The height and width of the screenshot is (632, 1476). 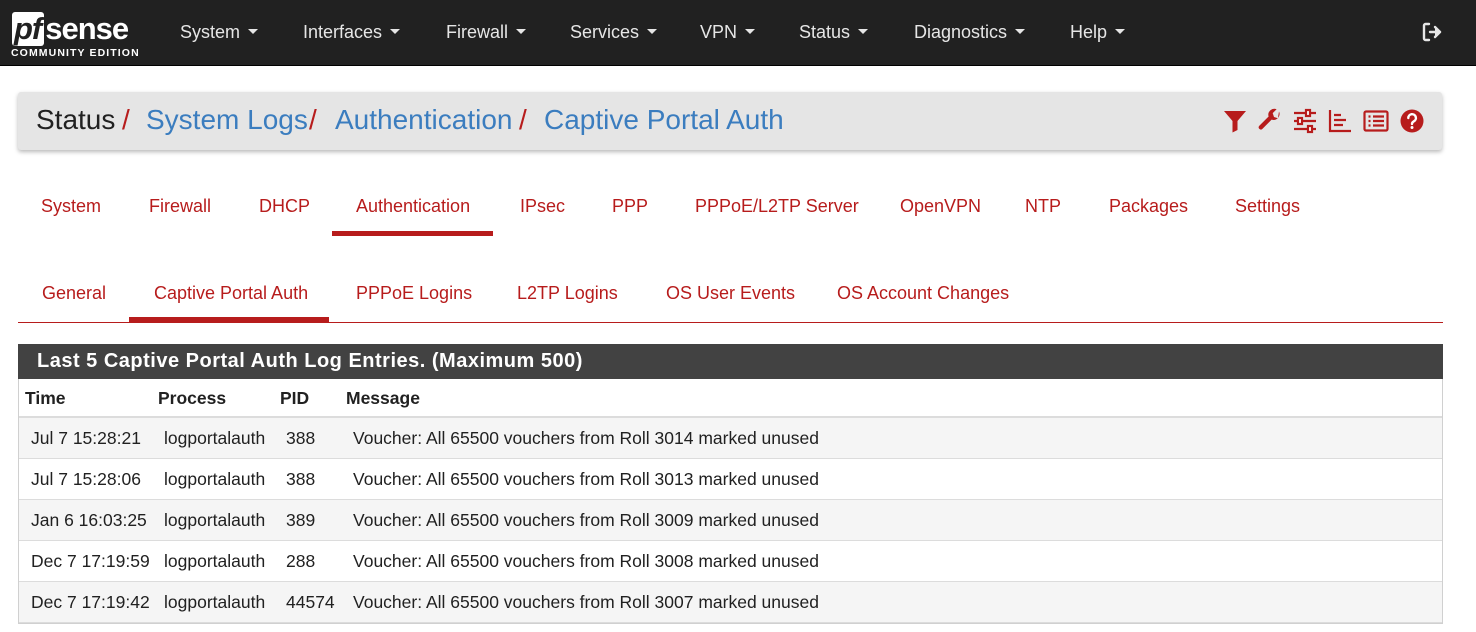 What do you see at coordinates (90, 602) in the screenshot?
I see `cell-time: Dec 7 17:19:42` at bounding box center [90, 602].